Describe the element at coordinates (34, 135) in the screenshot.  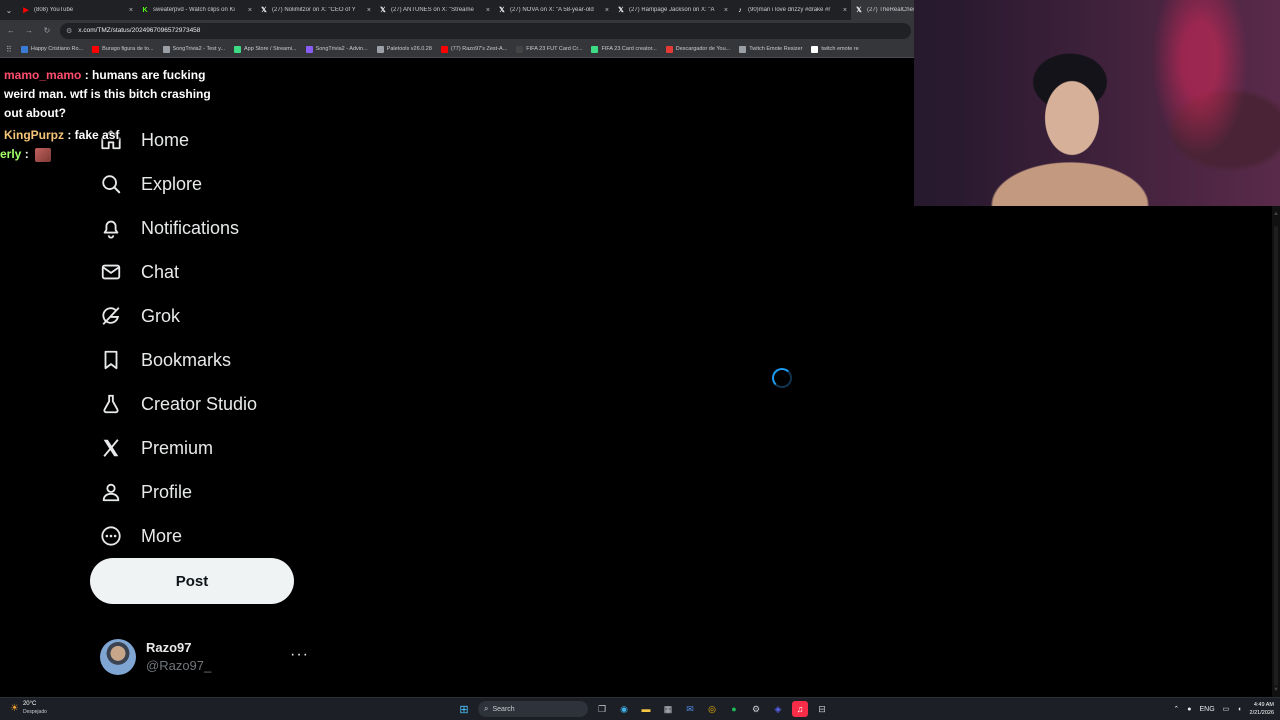
I see `chat-username: KingPurpz` at that location.